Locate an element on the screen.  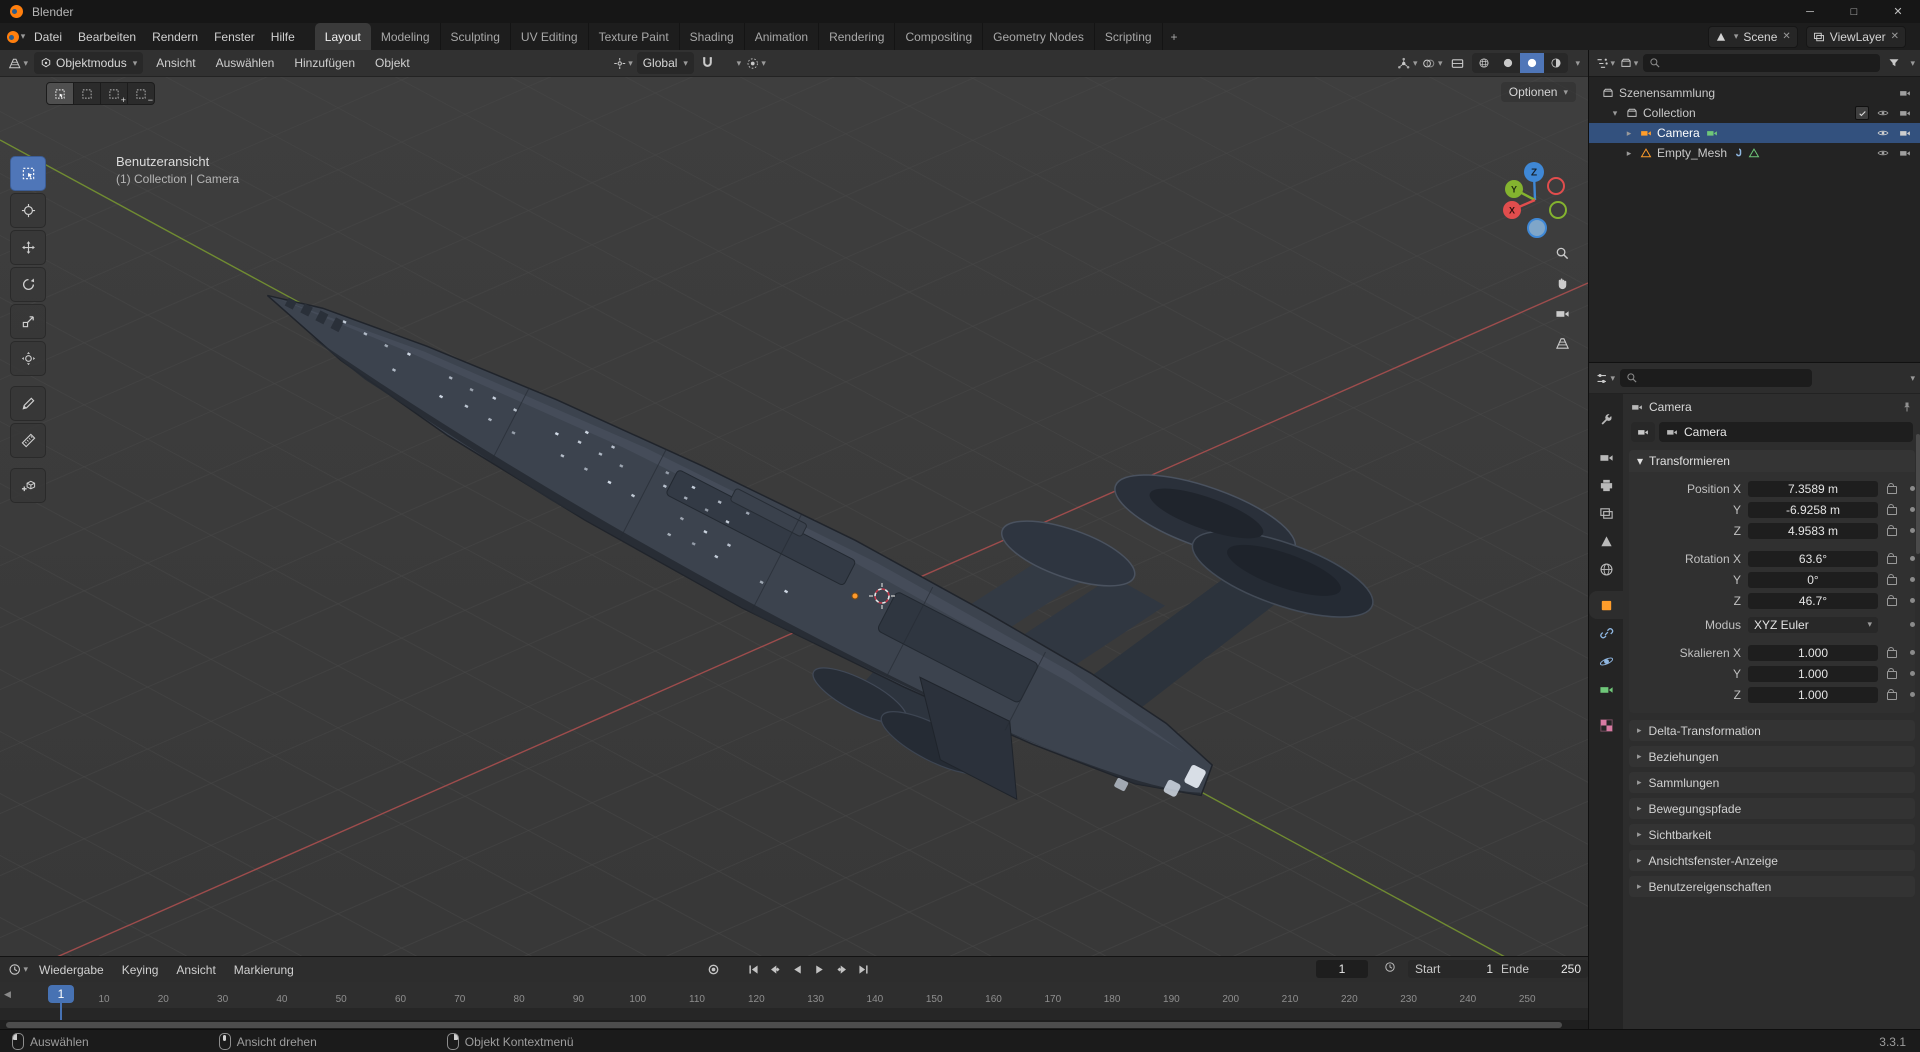
play-button is located at coordinates (819, 969).